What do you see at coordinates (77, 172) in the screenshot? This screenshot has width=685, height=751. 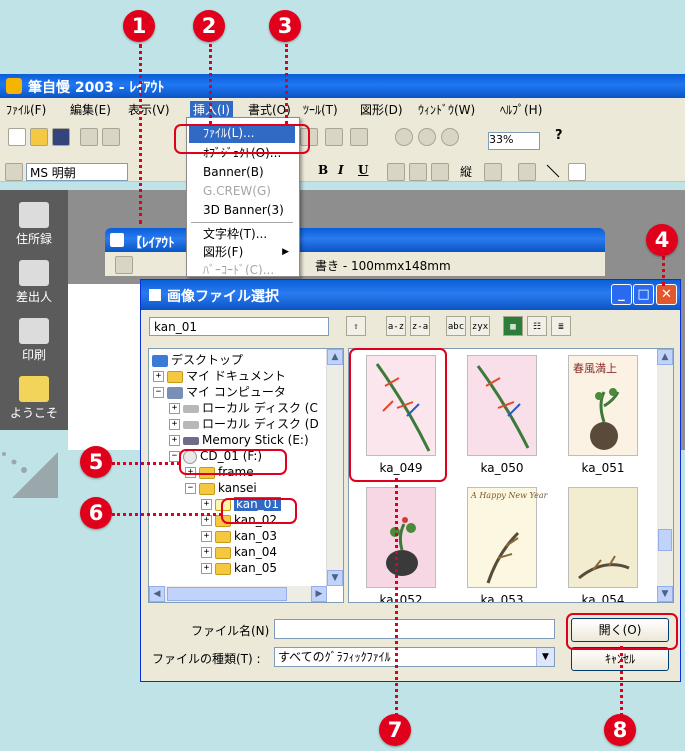 I see `font-name-field: MS 明朝` at bounding box center [77, 172].